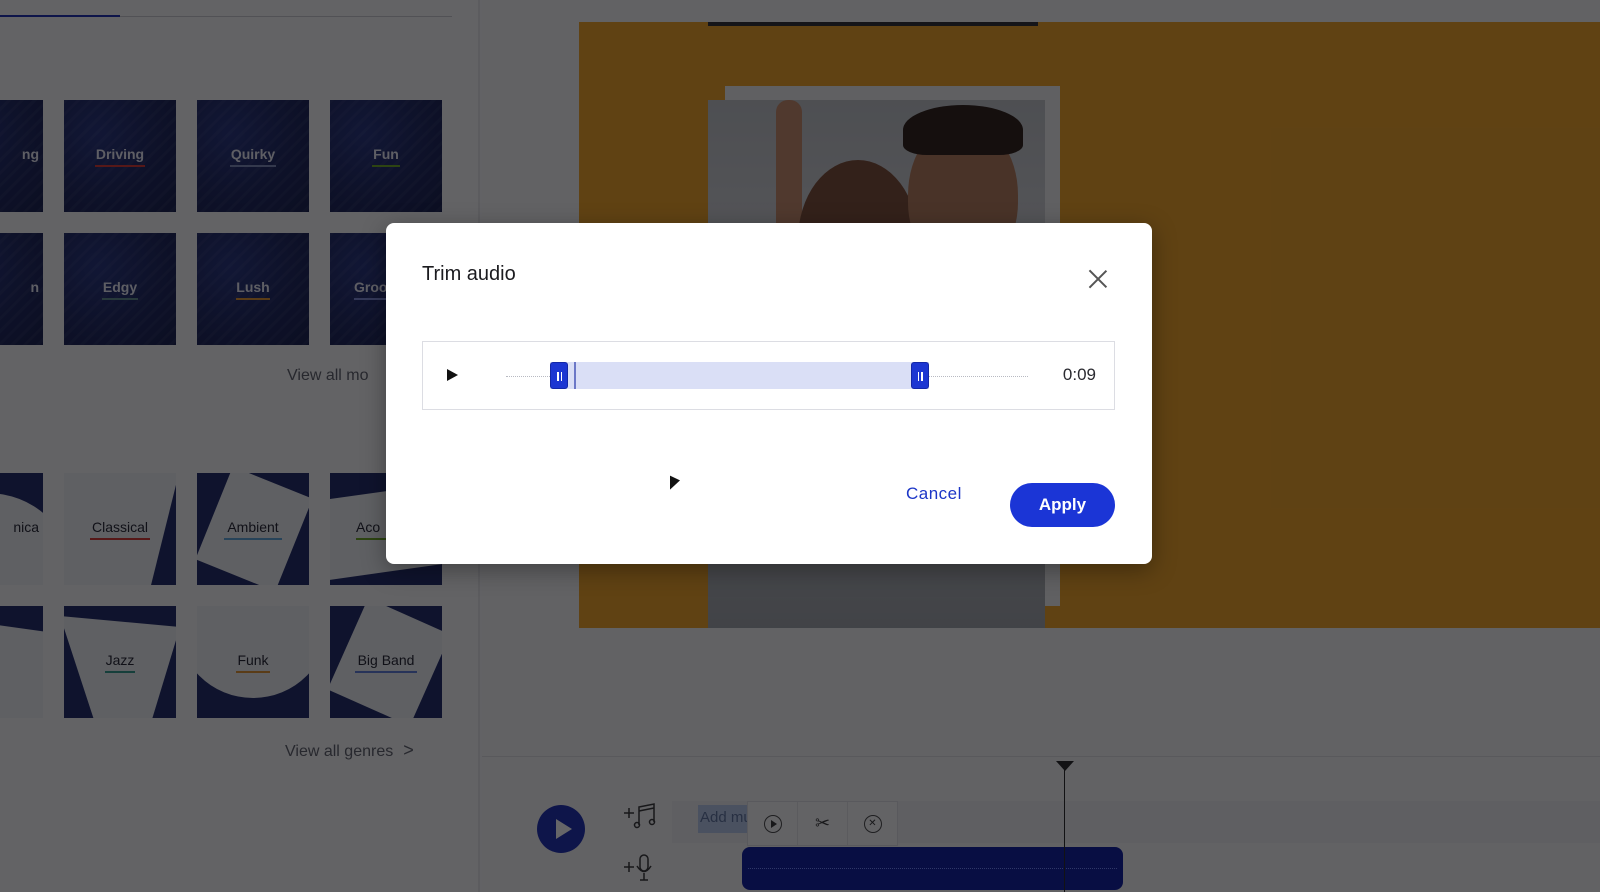  What do you see at coordinates (559, 375) in the screenshot?
I see `trim-start-handle` at bounding box center [559, 375].